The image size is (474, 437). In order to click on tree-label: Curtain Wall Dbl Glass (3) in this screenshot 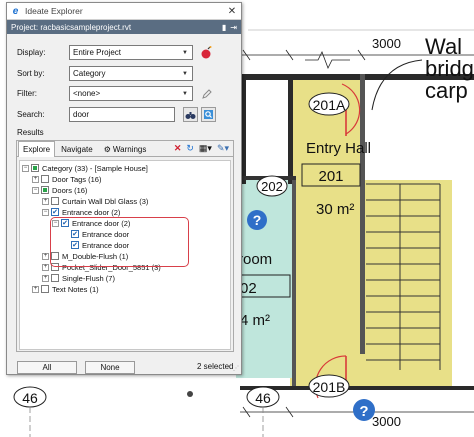, I will do `click(105, 201)`.